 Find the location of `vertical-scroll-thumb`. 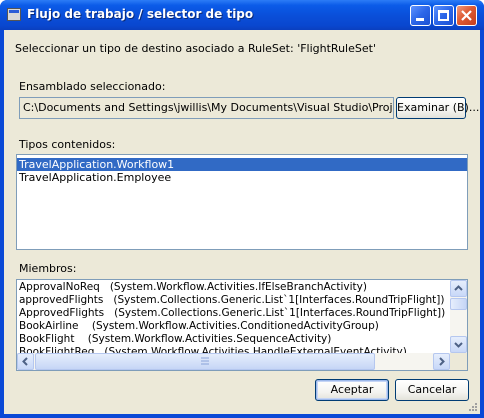

vertical-scroll-thumb is located at coordinates (458, 304).